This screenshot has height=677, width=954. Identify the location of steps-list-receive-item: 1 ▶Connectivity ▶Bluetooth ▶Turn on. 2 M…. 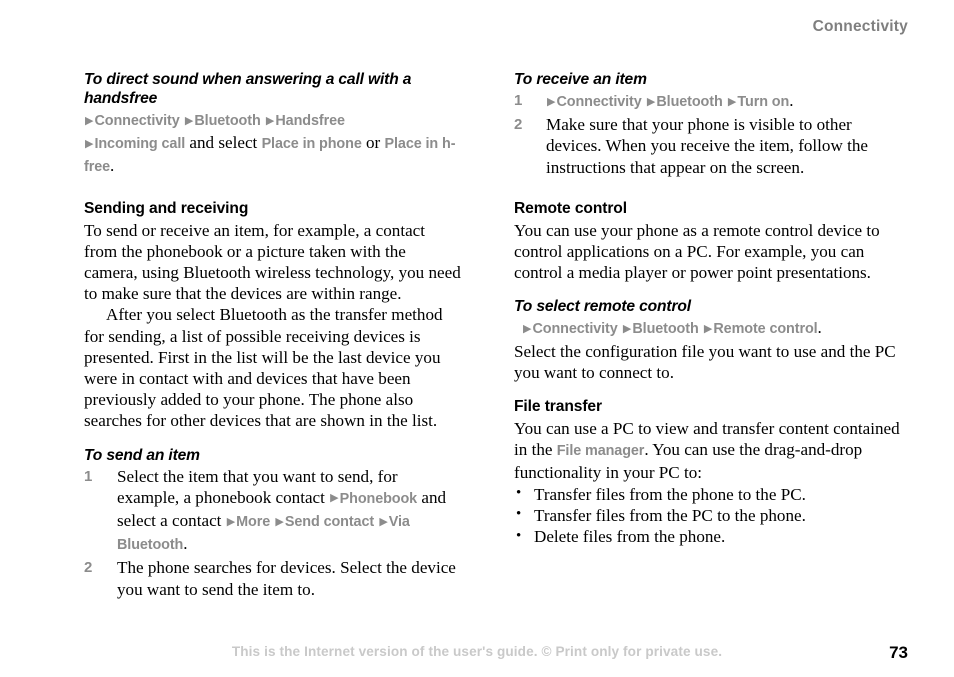
(708, 134).